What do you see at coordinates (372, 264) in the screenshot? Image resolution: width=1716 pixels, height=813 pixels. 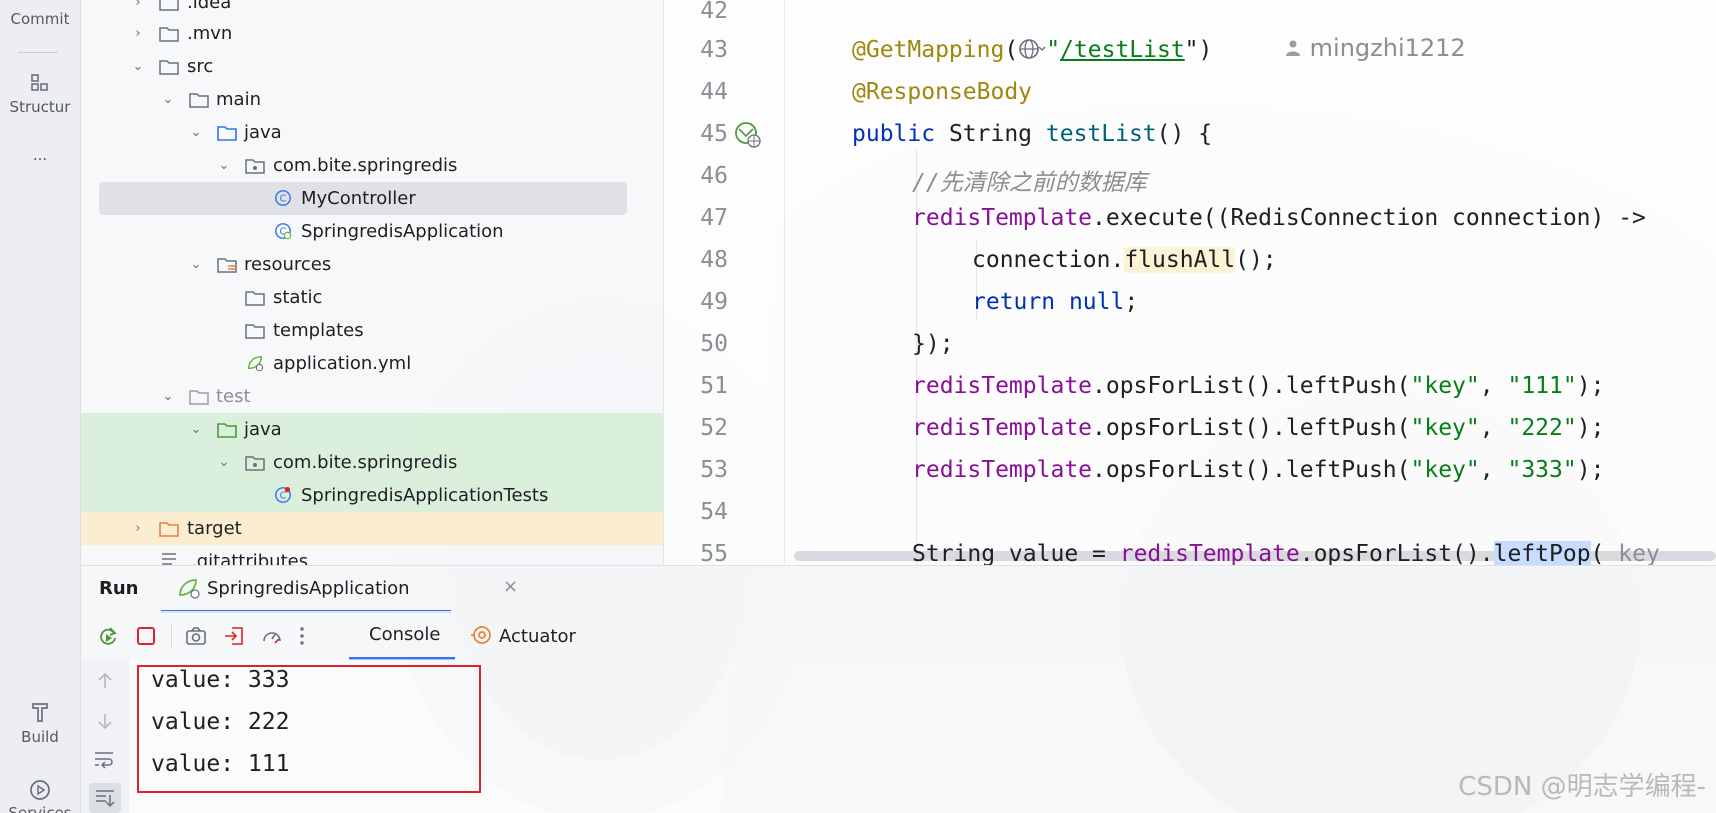 I see `tree-item-resources: ⌄ resources` at bounding box center [372, 264].